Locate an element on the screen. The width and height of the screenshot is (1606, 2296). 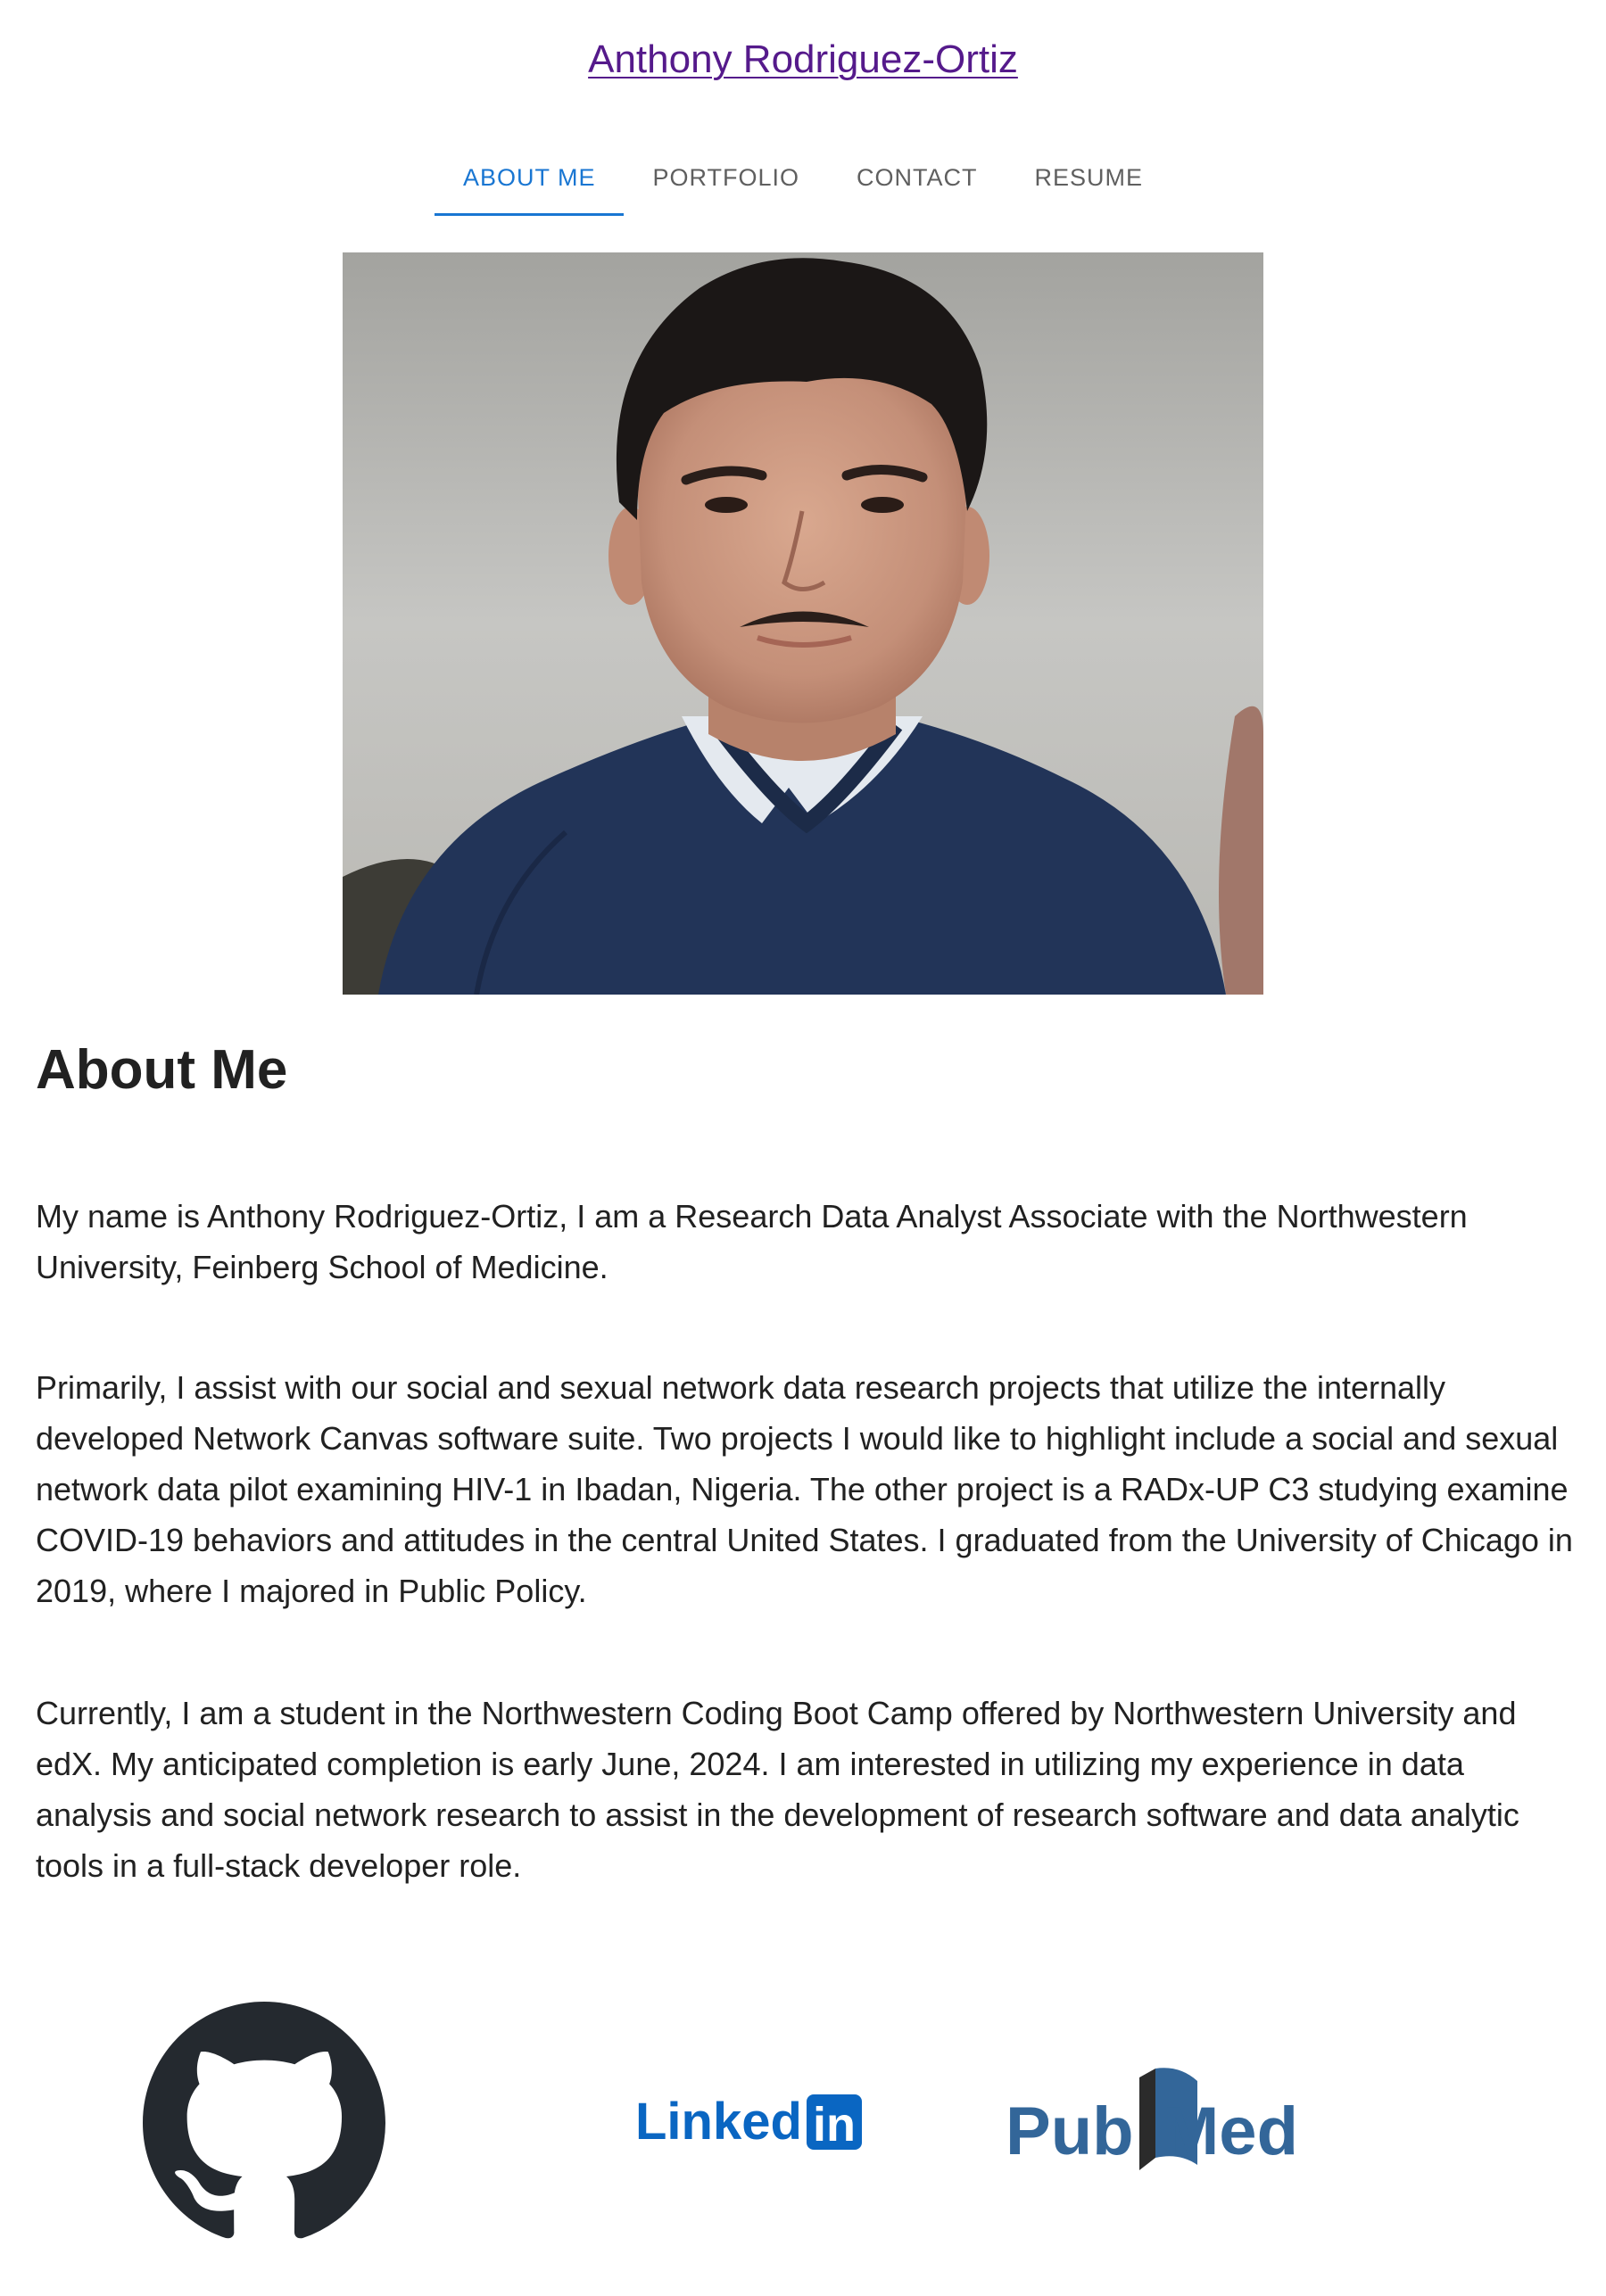
site-title-link: Anthony Rodriguez-Ortiz is located at coordinates (803, 59).